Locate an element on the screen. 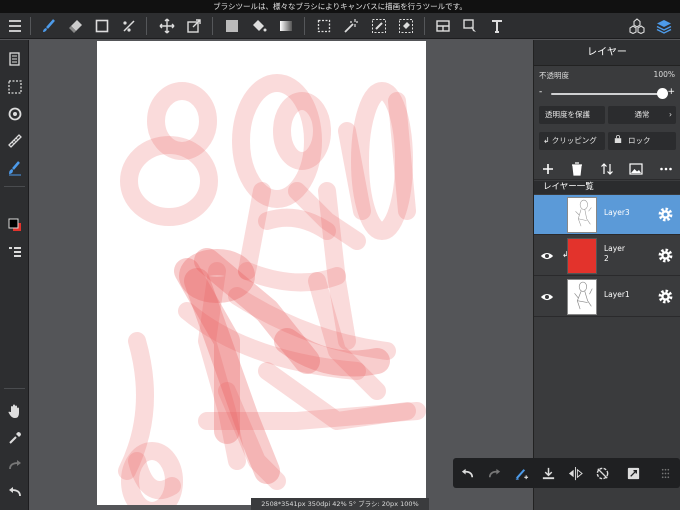 This screenshot has width=680, height=510. tool-hint-bar: ブラシツールは、様々なブラシによりキャンバスに描画を行うツールです。 is located at coordinates (340, 6).